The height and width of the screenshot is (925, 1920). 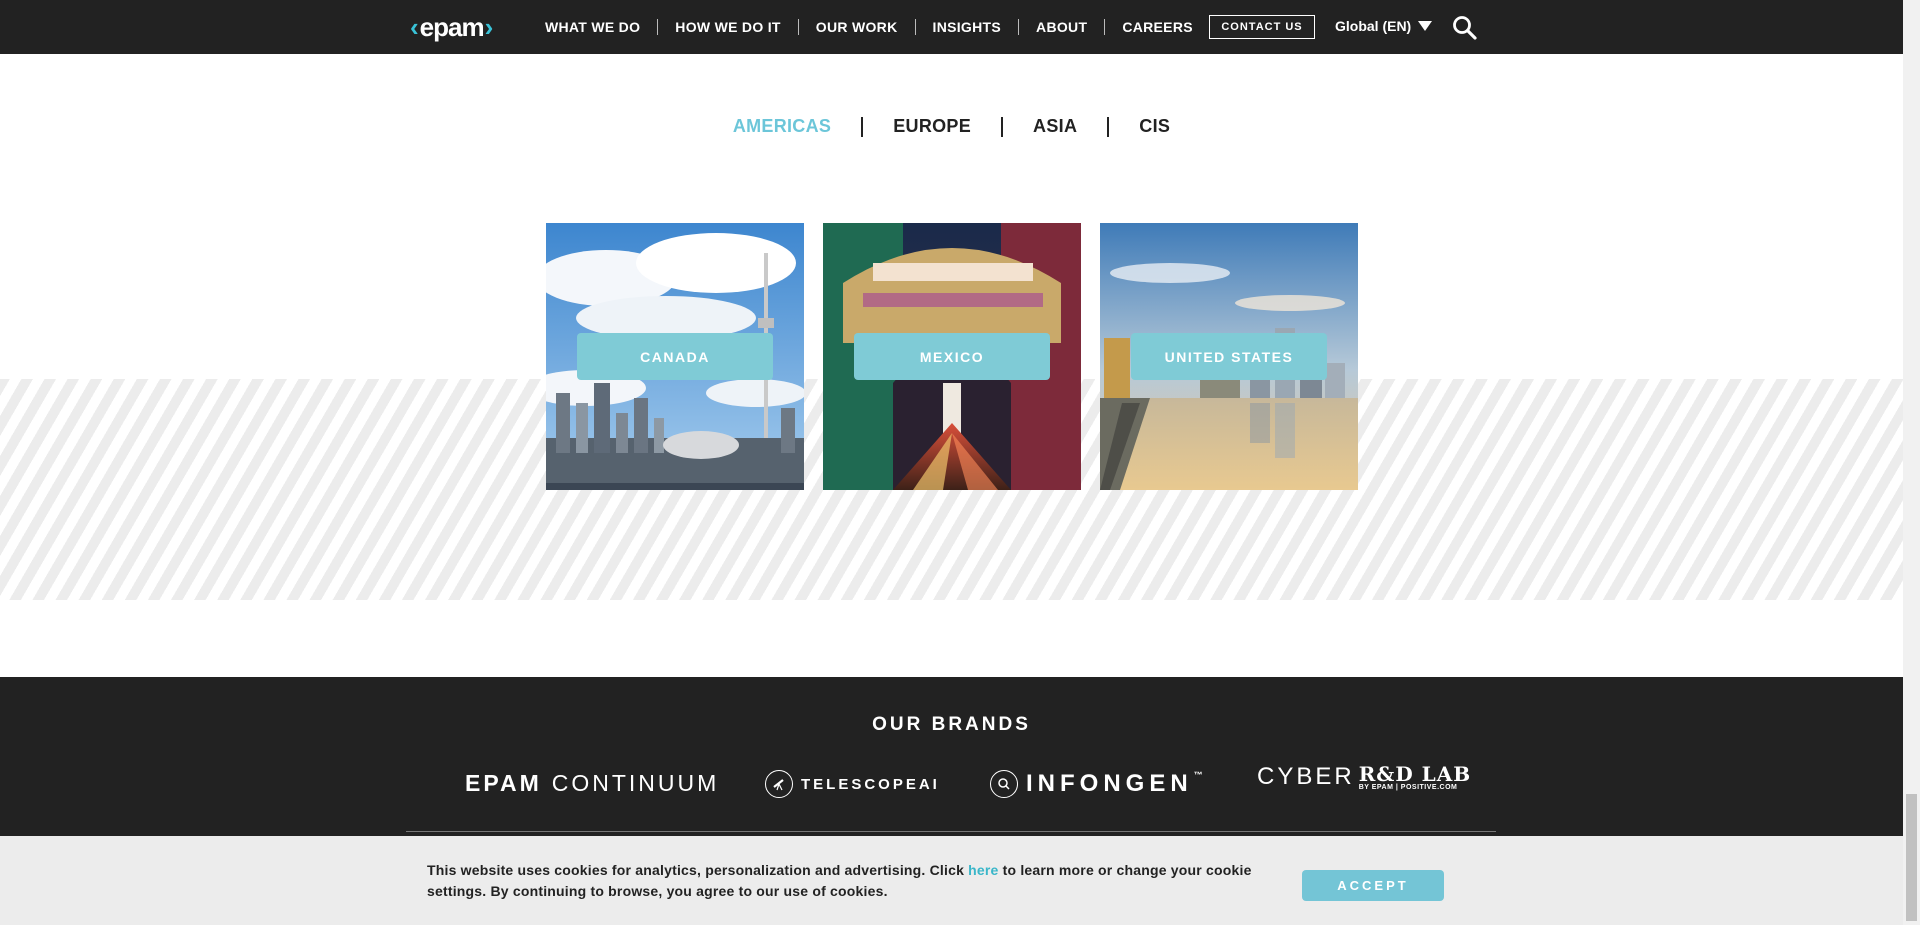 I want to click on country-label-mexico: MEXICO, so click(x=952, y=356).